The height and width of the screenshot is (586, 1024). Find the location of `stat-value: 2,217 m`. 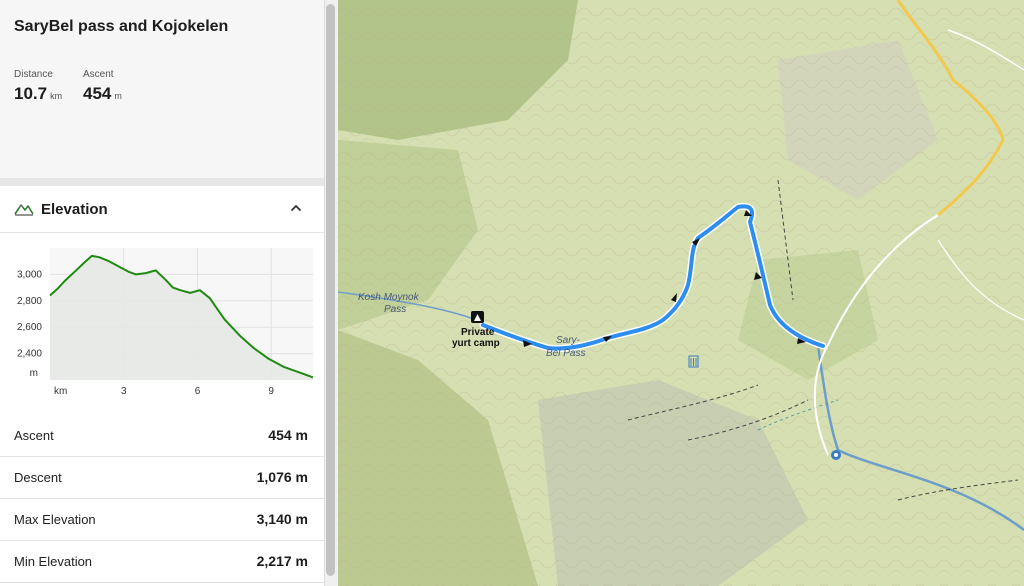

stat-value: 2,217 m is located at coordinates (282, 561).